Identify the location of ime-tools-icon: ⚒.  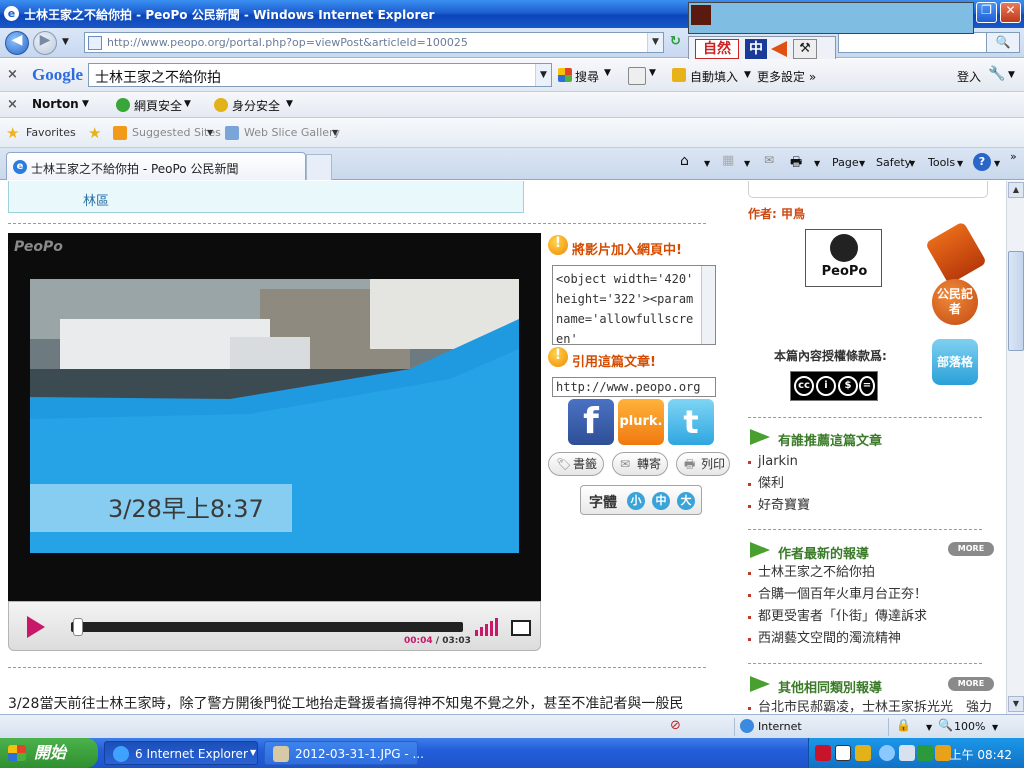
(805, 49).